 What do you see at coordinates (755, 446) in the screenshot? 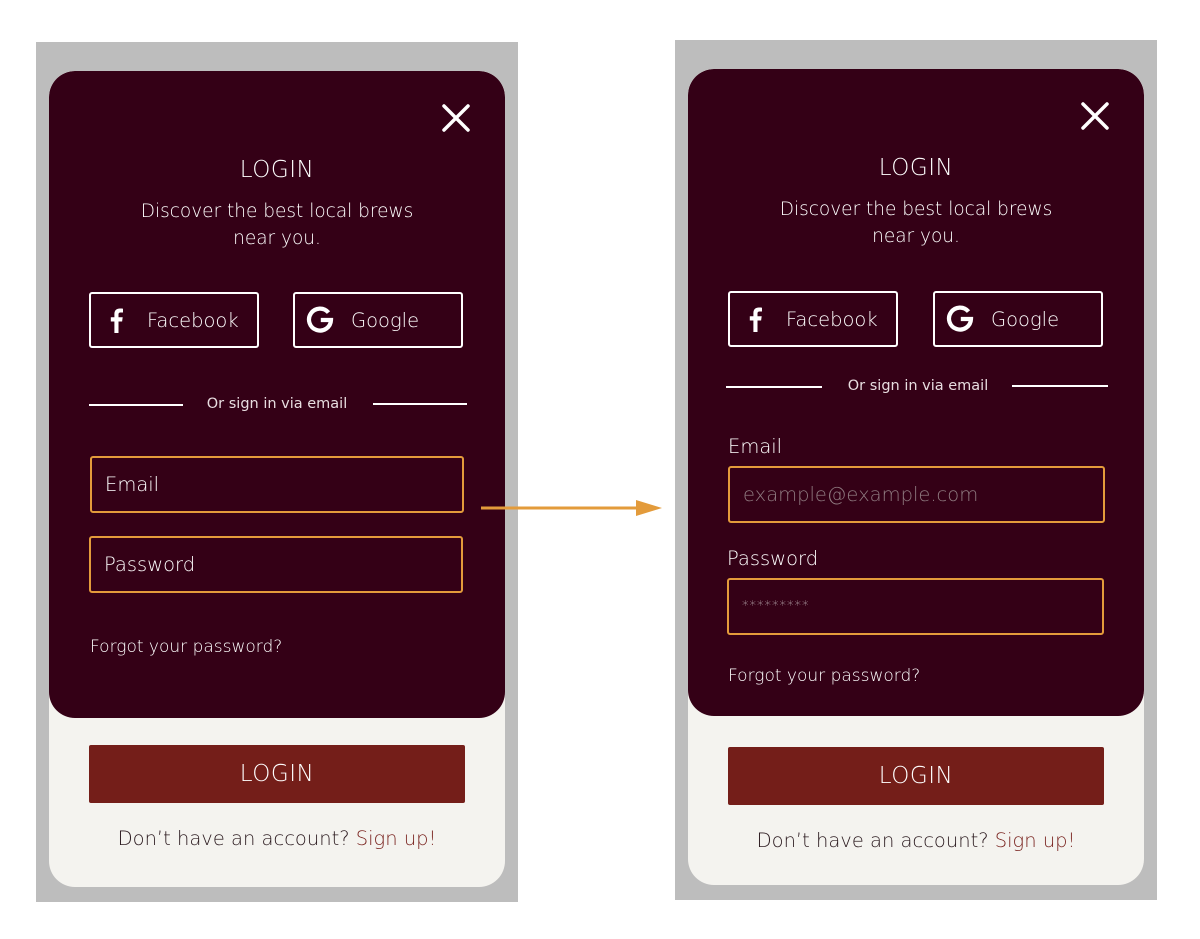
I see `email-label: Email` at bounding box center [755, 446].